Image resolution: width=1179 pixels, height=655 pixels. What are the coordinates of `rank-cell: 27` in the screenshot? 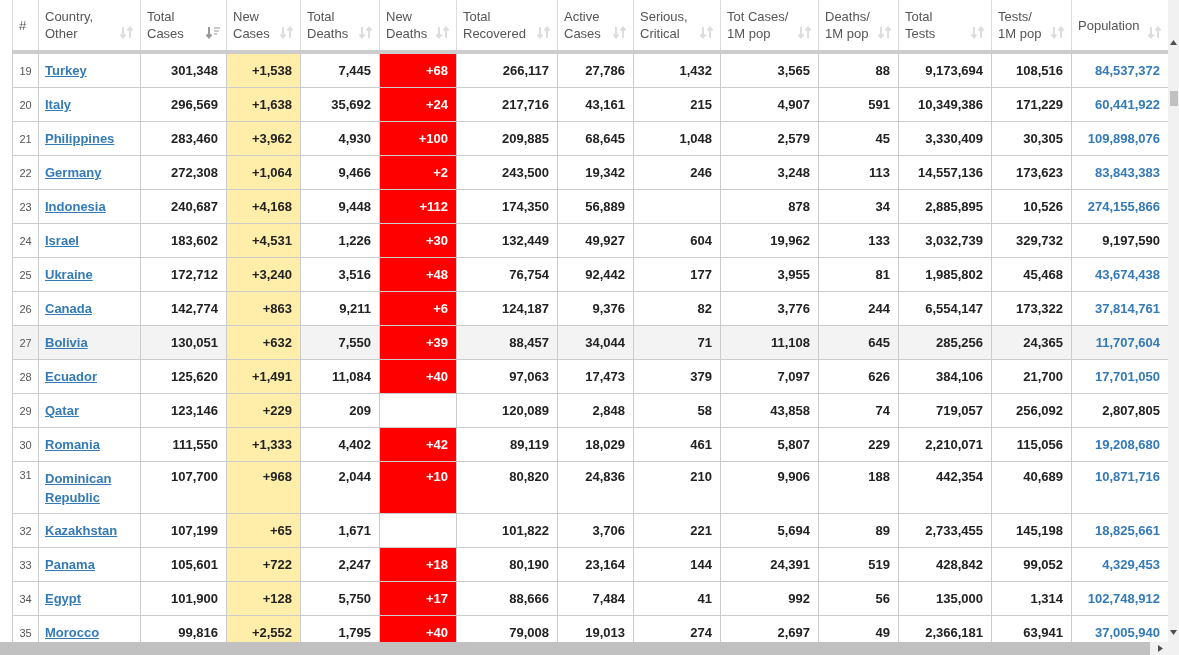 It's located at (25, 342).